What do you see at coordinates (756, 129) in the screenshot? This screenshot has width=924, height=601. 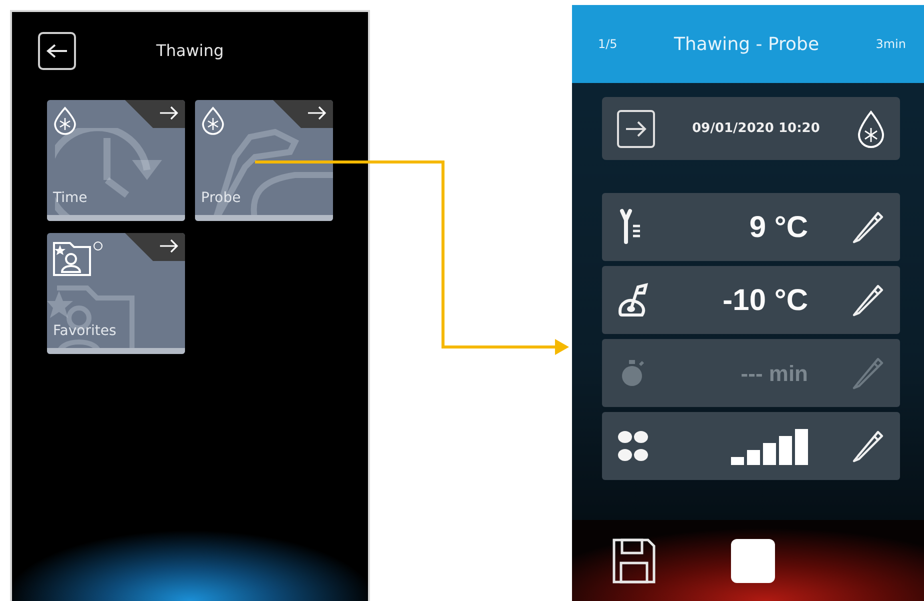 I see `start-time-text: 09/01/2020 10:20` at bounding box center [756, 129].